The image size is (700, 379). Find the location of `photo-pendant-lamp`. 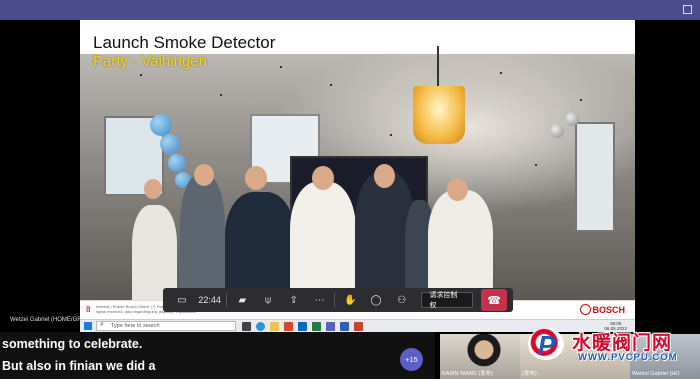

photo-pendant-lamp is located at coordinates (439, 95).